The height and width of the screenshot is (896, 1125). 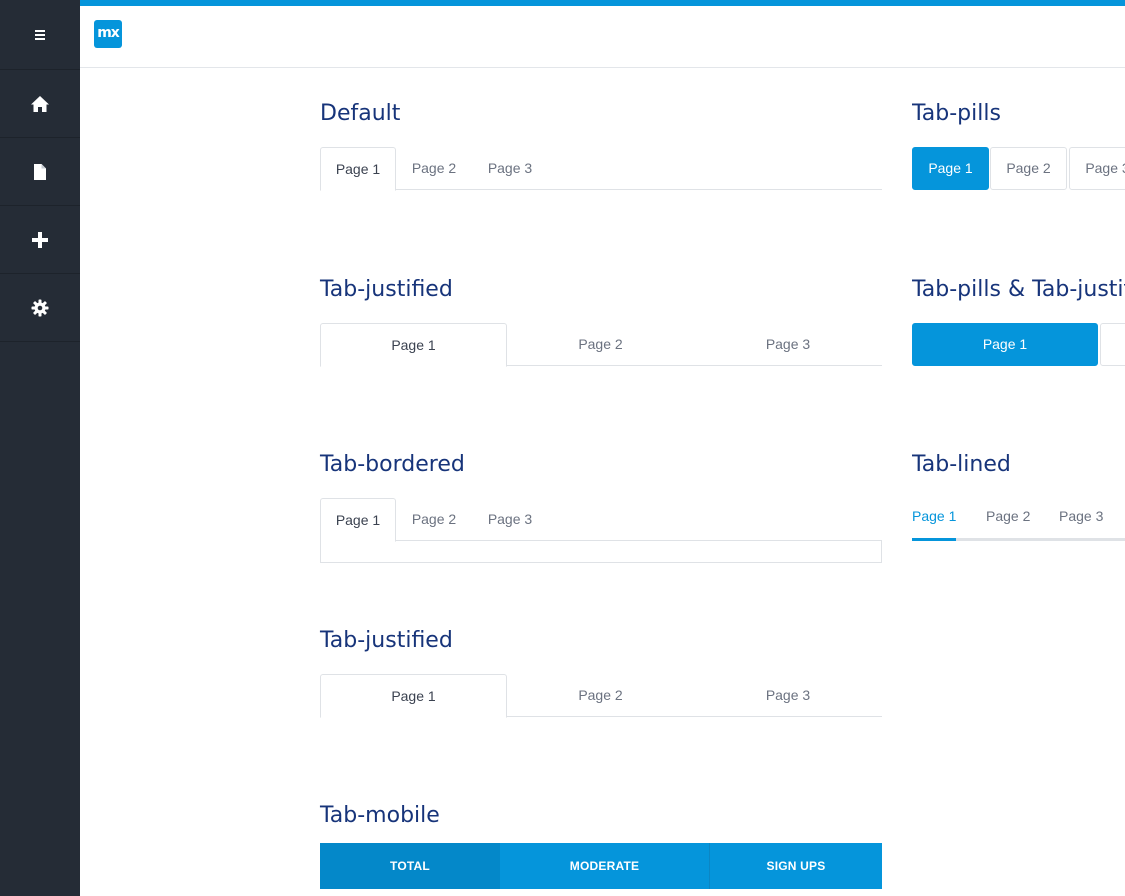 I want to click on page-icon, so click(x=40, y=171).